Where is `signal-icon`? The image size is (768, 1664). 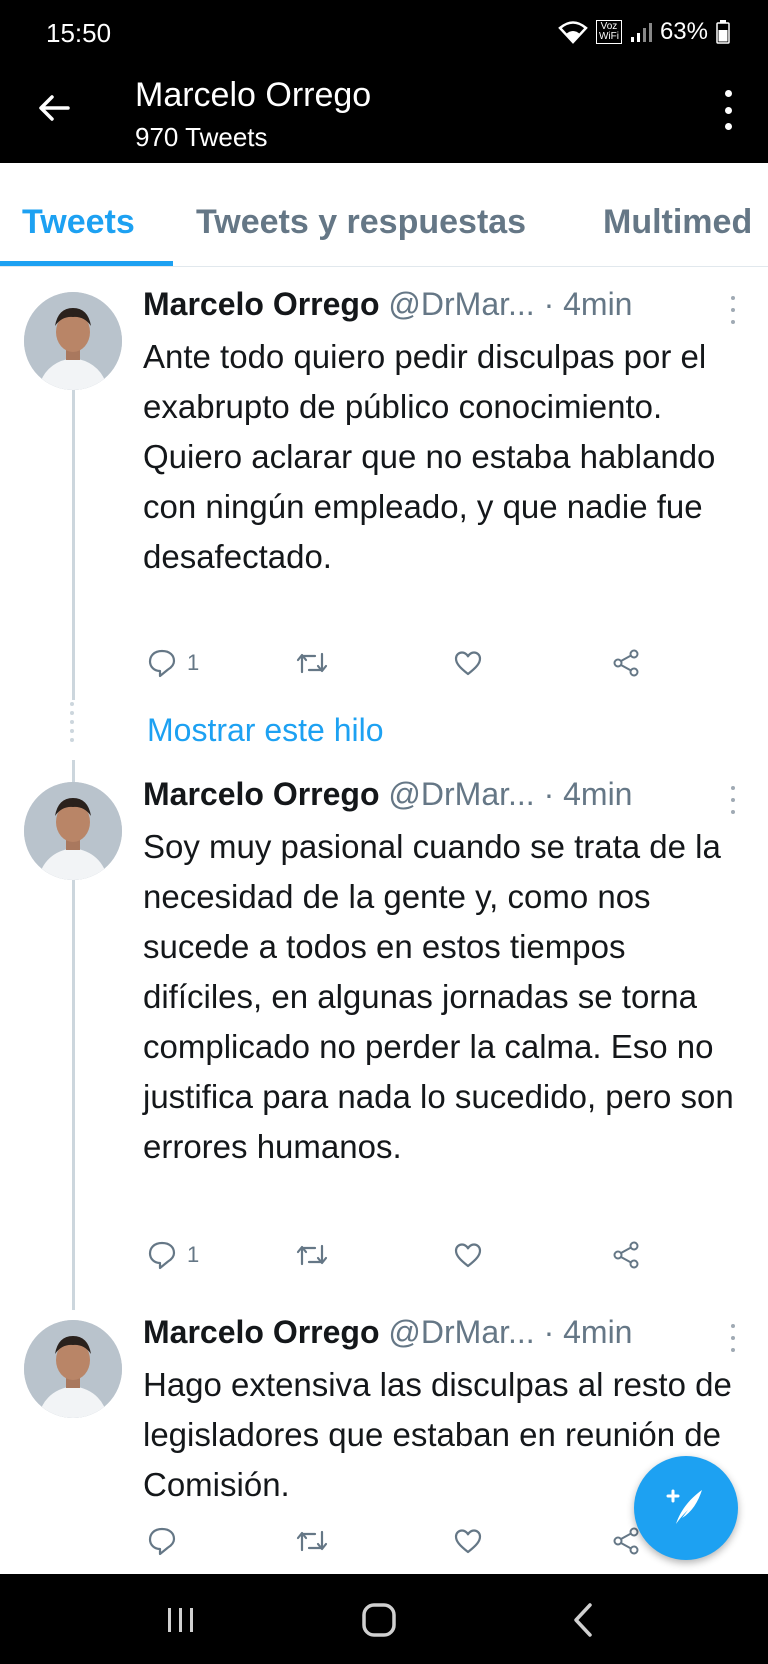
signal-icon is located at coordinates (641, 32).